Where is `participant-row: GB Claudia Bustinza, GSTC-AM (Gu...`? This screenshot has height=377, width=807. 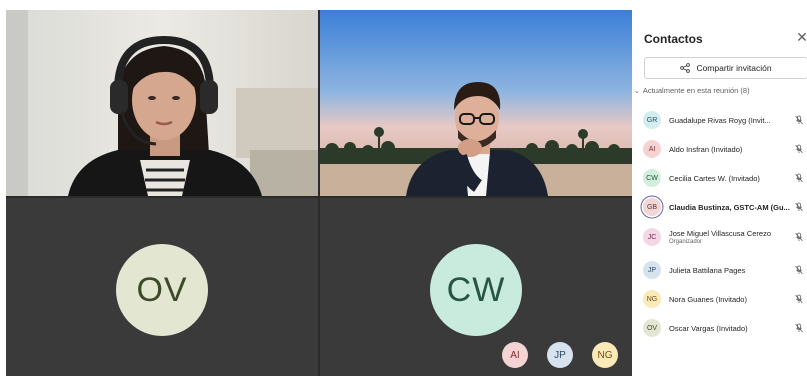
participant-row: GB Claudia Bustinza, GSTC-AM (Gu... is located at coordinates (720, 207).